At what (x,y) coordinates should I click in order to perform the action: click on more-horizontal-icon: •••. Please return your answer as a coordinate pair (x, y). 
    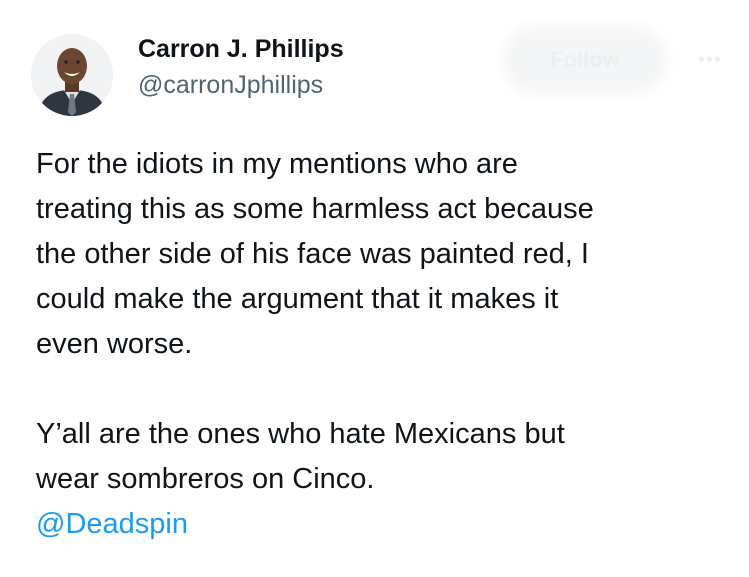
    Looking at the image, I should click on (710, 60).